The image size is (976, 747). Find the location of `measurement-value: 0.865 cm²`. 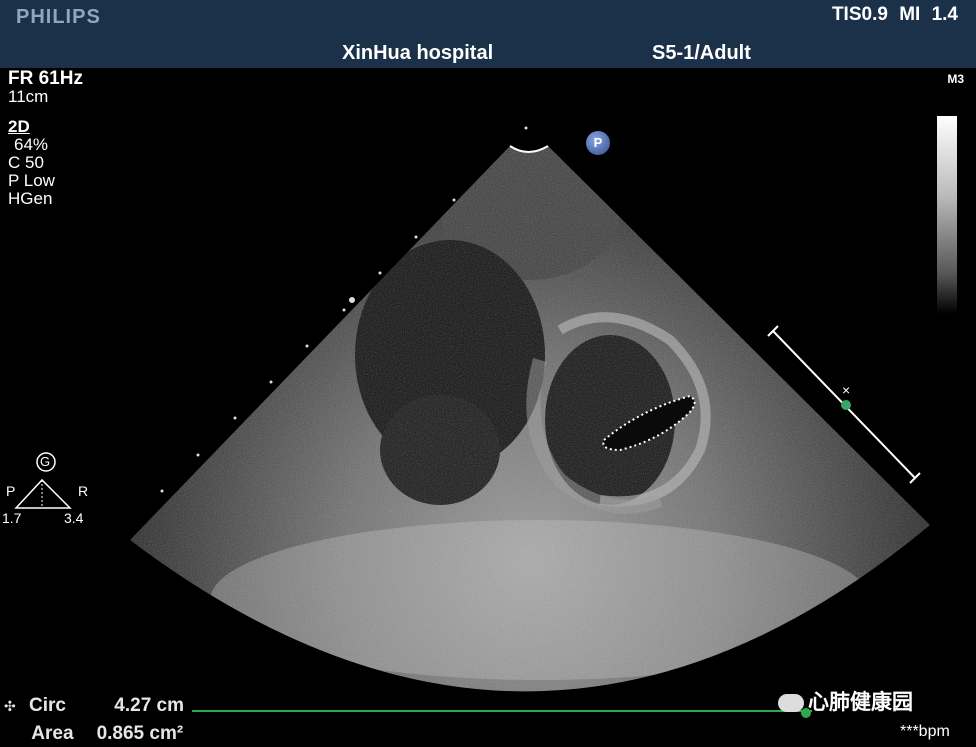

measurement-value: 0.865 cm² is located at coordinates (140, 733).